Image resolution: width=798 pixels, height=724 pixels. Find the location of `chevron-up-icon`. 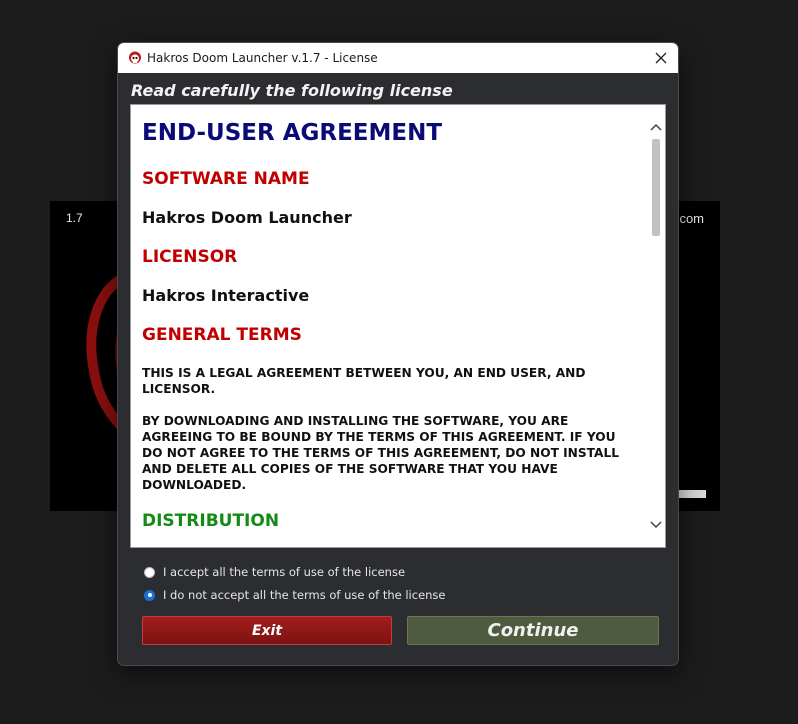

chevron-up-icon is located at coordinates (656, 127).